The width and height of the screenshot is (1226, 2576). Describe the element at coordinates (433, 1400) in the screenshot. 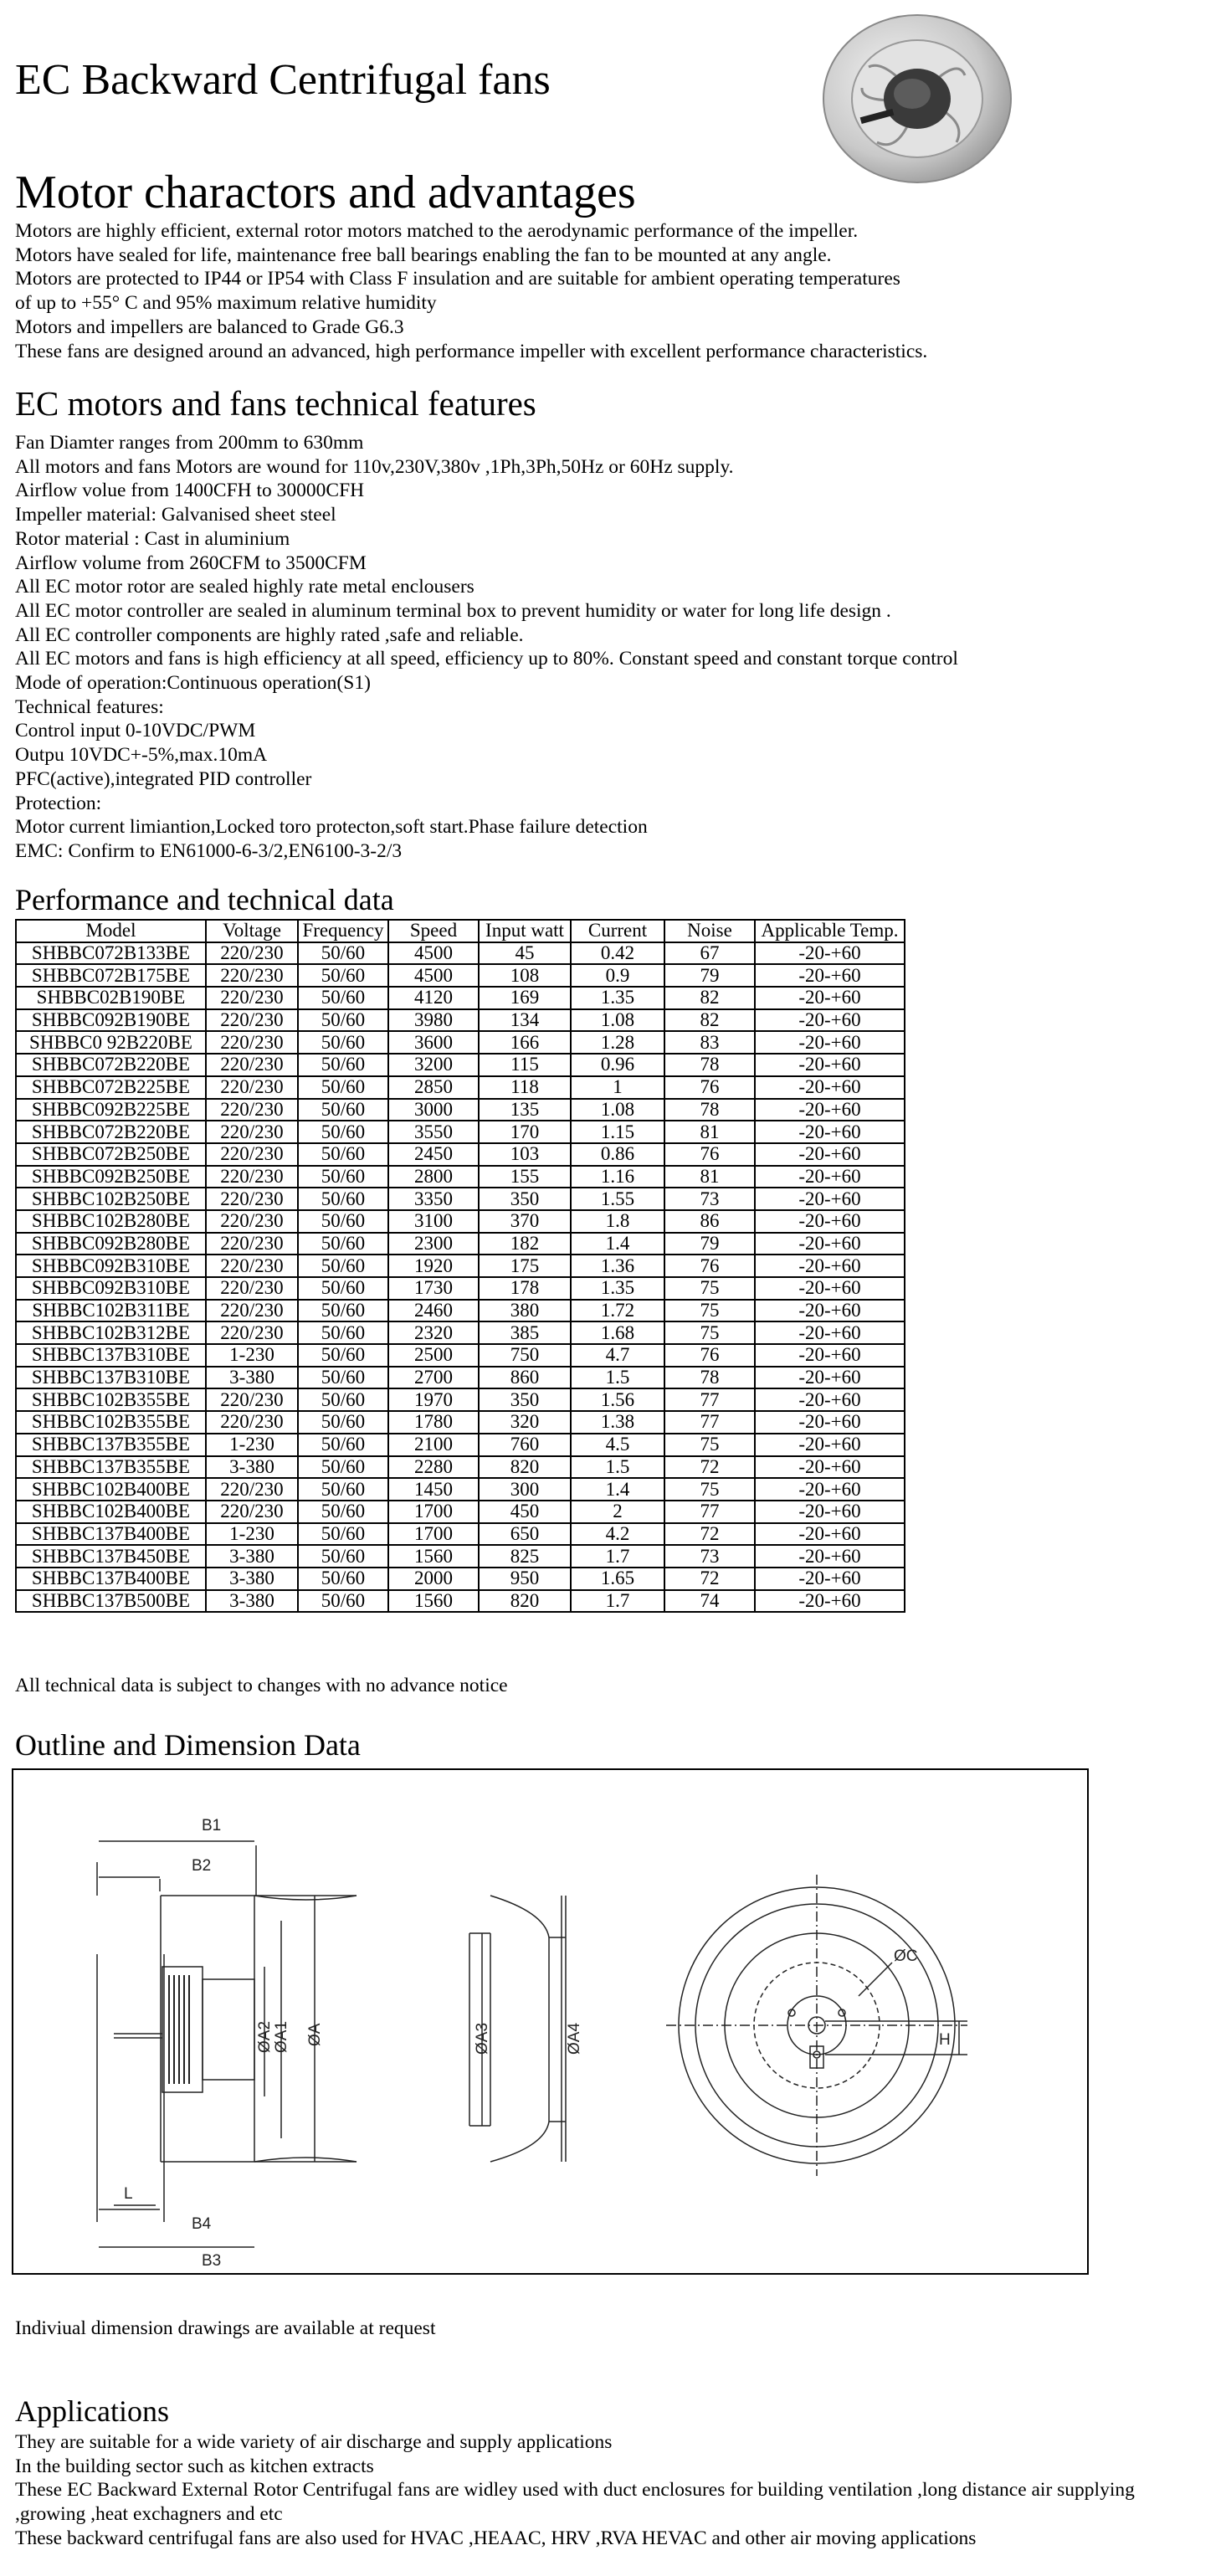

I see `table-cell: 1970` at that location.